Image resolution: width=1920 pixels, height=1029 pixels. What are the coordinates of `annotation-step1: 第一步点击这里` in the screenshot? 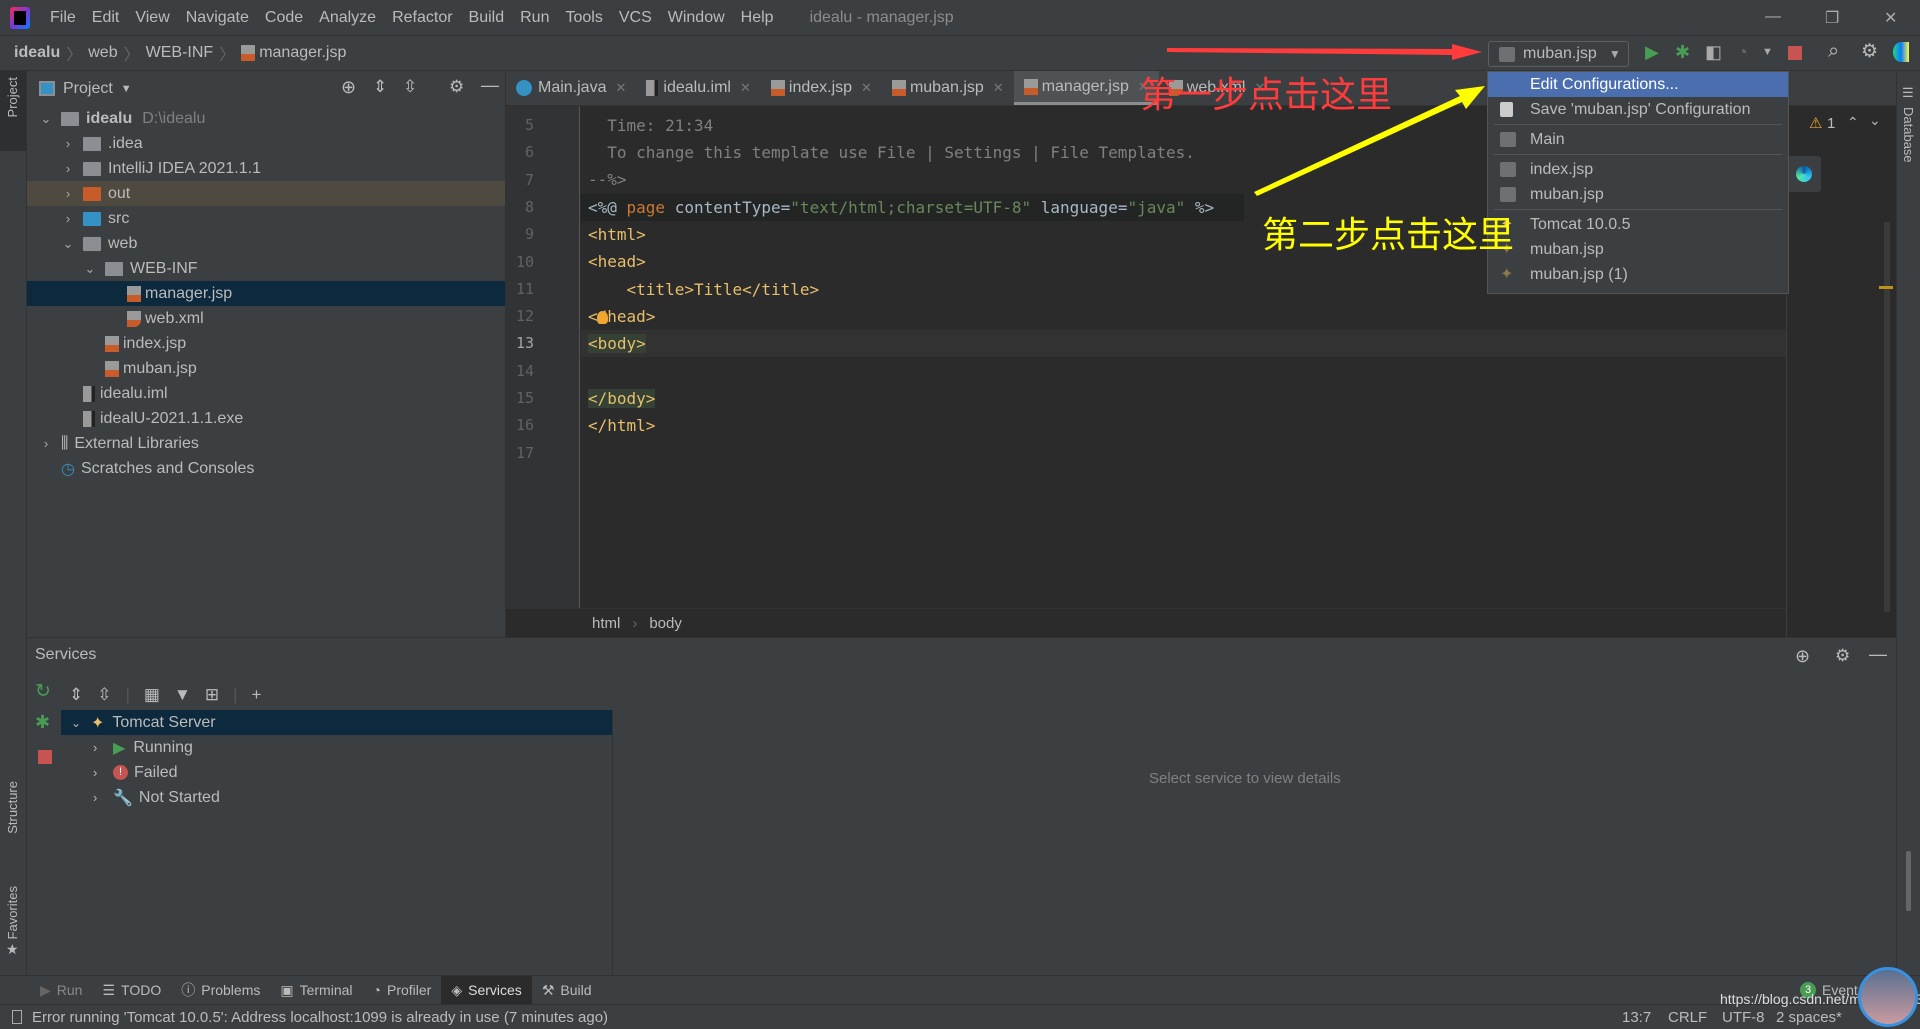 It's located at (1266, 95).